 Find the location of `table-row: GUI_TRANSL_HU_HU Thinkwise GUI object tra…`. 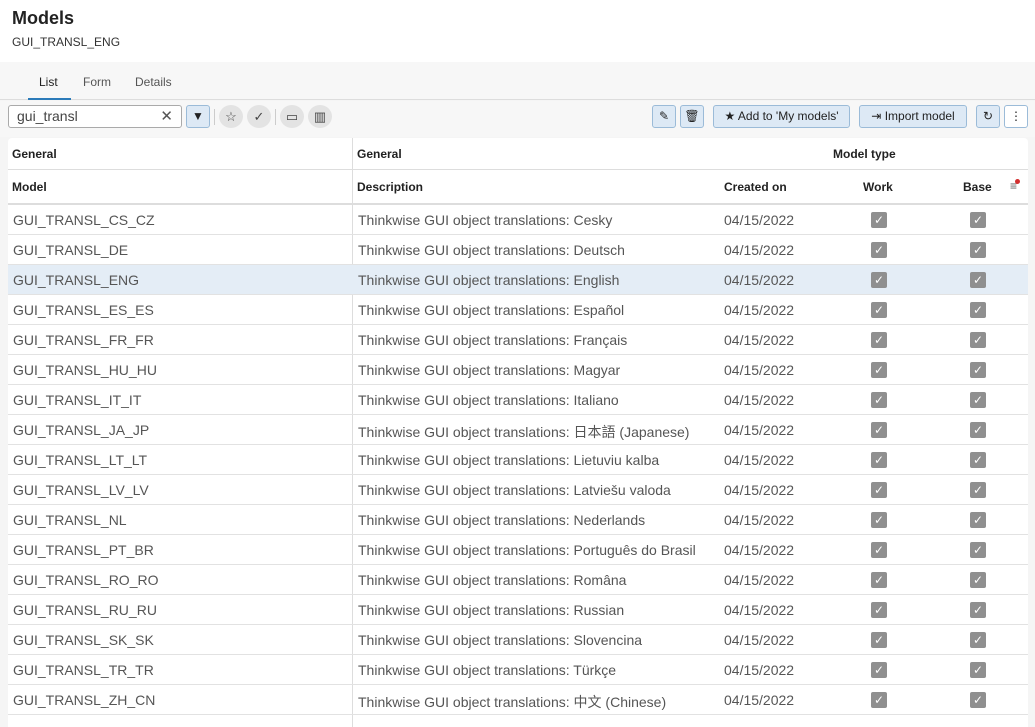

table-row: GUI_TRANSL_HU_HU Thinkwise GUI object tra… is located at coordinates (518, 370).